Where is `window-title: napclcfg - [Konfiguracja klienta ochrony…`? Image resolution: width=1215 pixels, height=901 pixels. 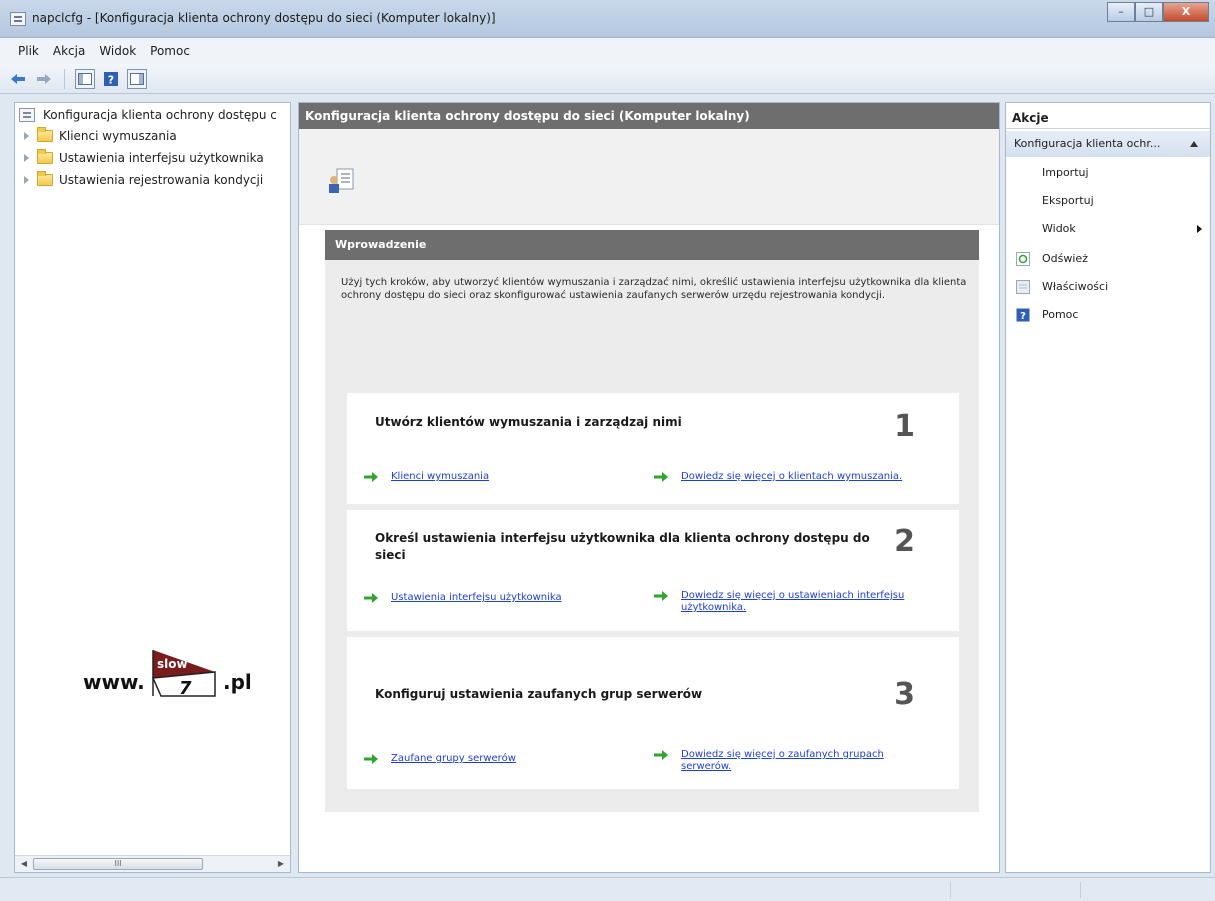
window-title: napclcfg - [Konfiguracja klienta ochrony… is located at coordinates (264, 18).